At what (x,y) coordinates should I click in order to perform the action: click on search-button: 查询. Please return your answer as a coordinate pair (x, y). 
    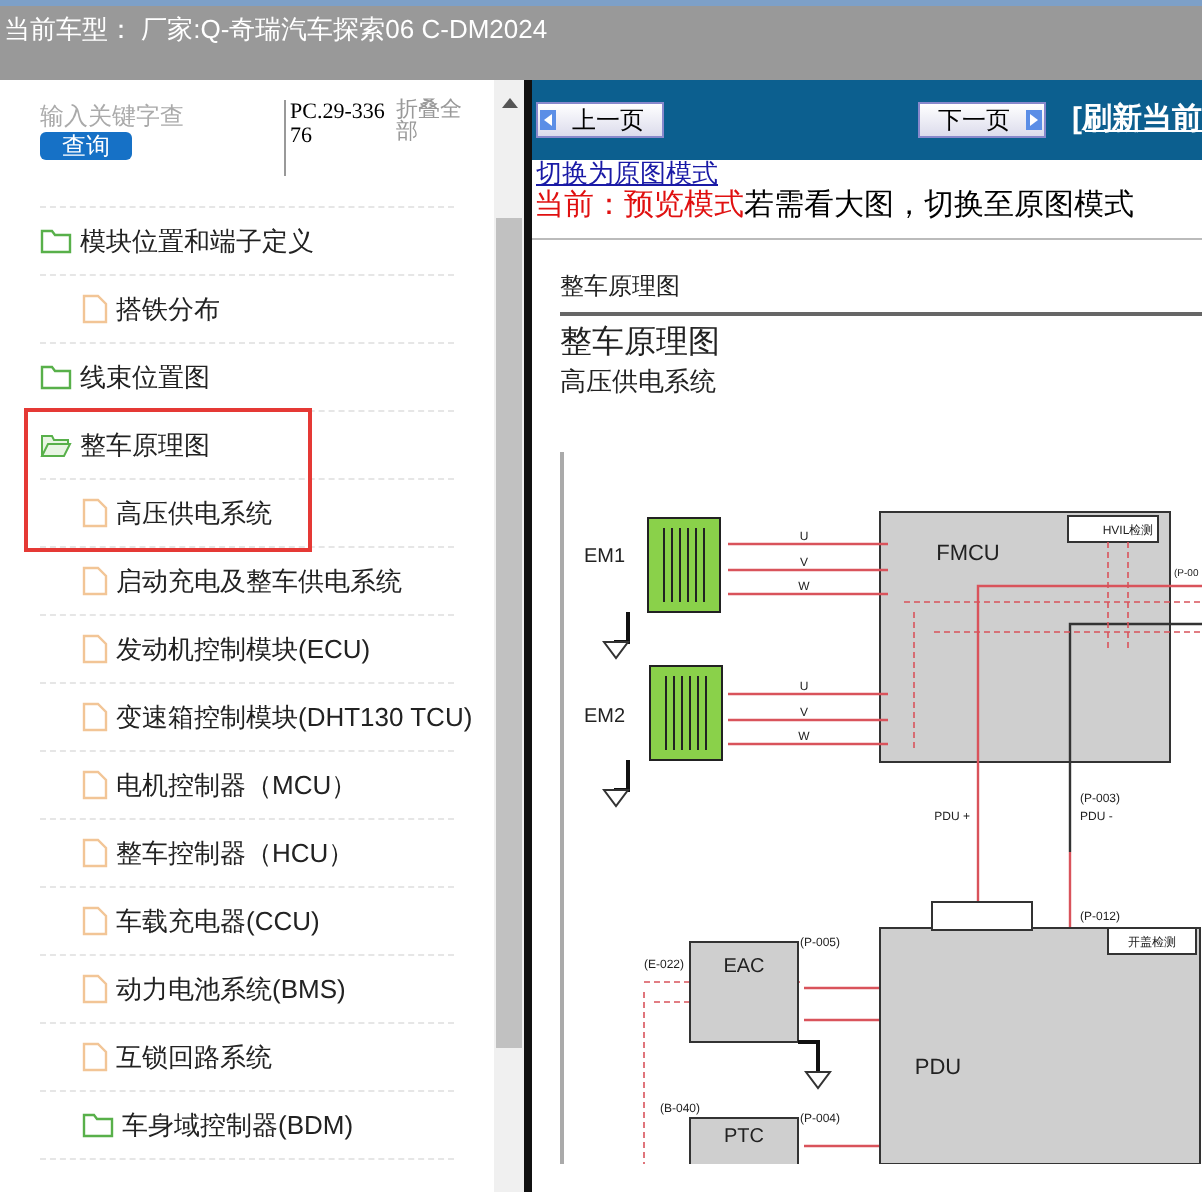
    Looking at the image, I should click on (86, 146).